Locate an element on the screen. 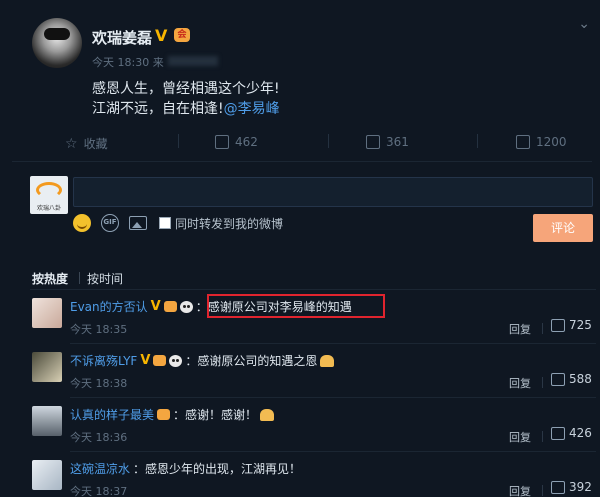  like-button: 1200 is located at coordinates (541, 142).